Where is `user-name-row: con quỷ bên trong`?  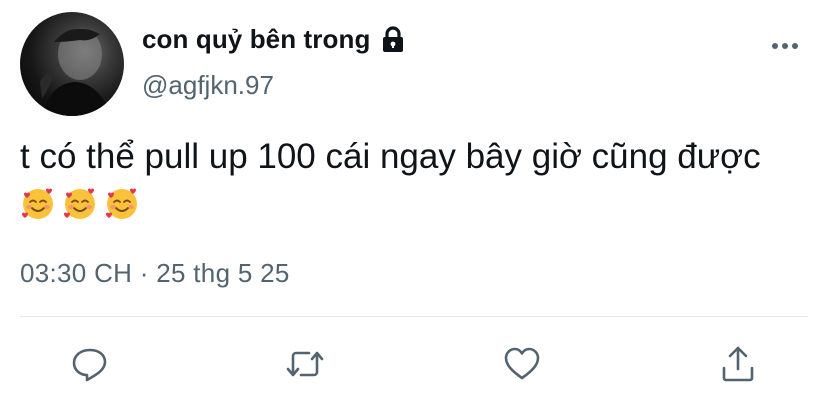 user-name-row: con quỷ bên trong is located at coordinates (274, 39).